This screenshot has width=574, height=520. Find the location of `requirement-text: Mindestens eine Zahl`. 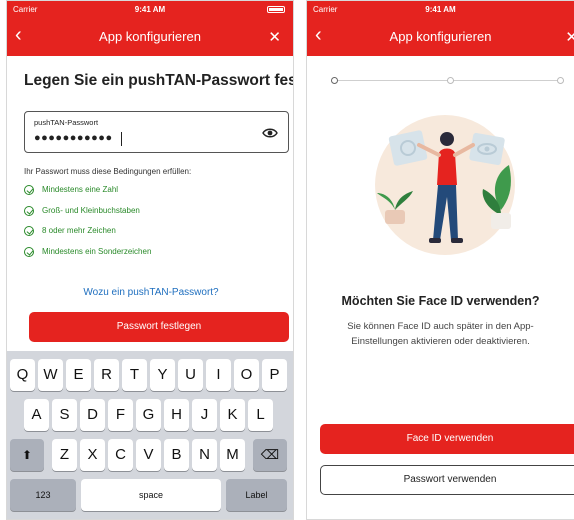

requirement-text: Mindestens eine Zahl is located at coordinates (80, 189).